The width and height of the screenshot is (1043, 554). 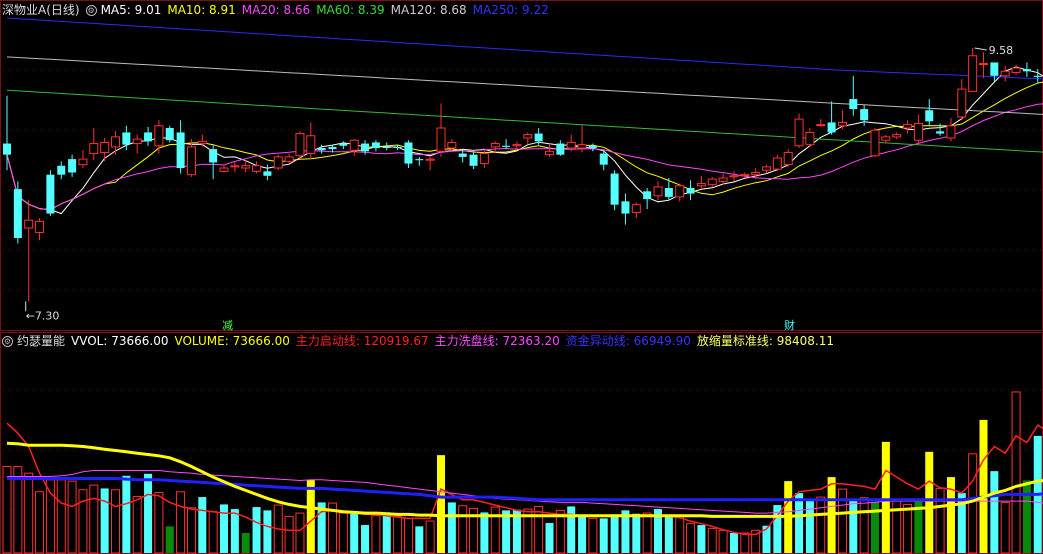 What do you see at coordinates (497, 341) in the screenshot?
I see `wash-line-label: 主力洗盘线: 72363.20` at bounding box center [497, 341].